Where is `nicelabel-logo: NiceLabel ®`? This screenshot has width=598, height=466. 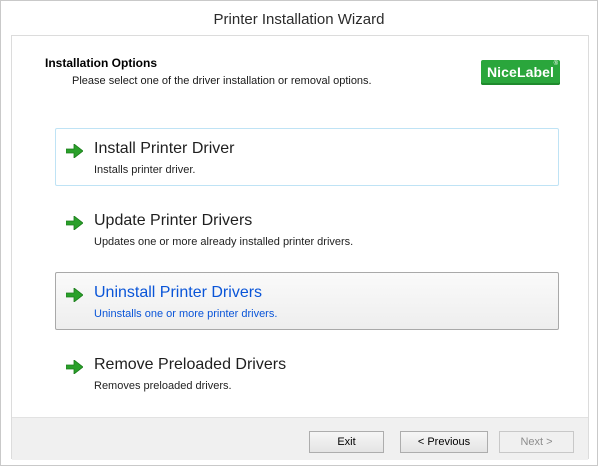 nicelabel-logo: NiceLabel ® is located at coordinates (520, 72).